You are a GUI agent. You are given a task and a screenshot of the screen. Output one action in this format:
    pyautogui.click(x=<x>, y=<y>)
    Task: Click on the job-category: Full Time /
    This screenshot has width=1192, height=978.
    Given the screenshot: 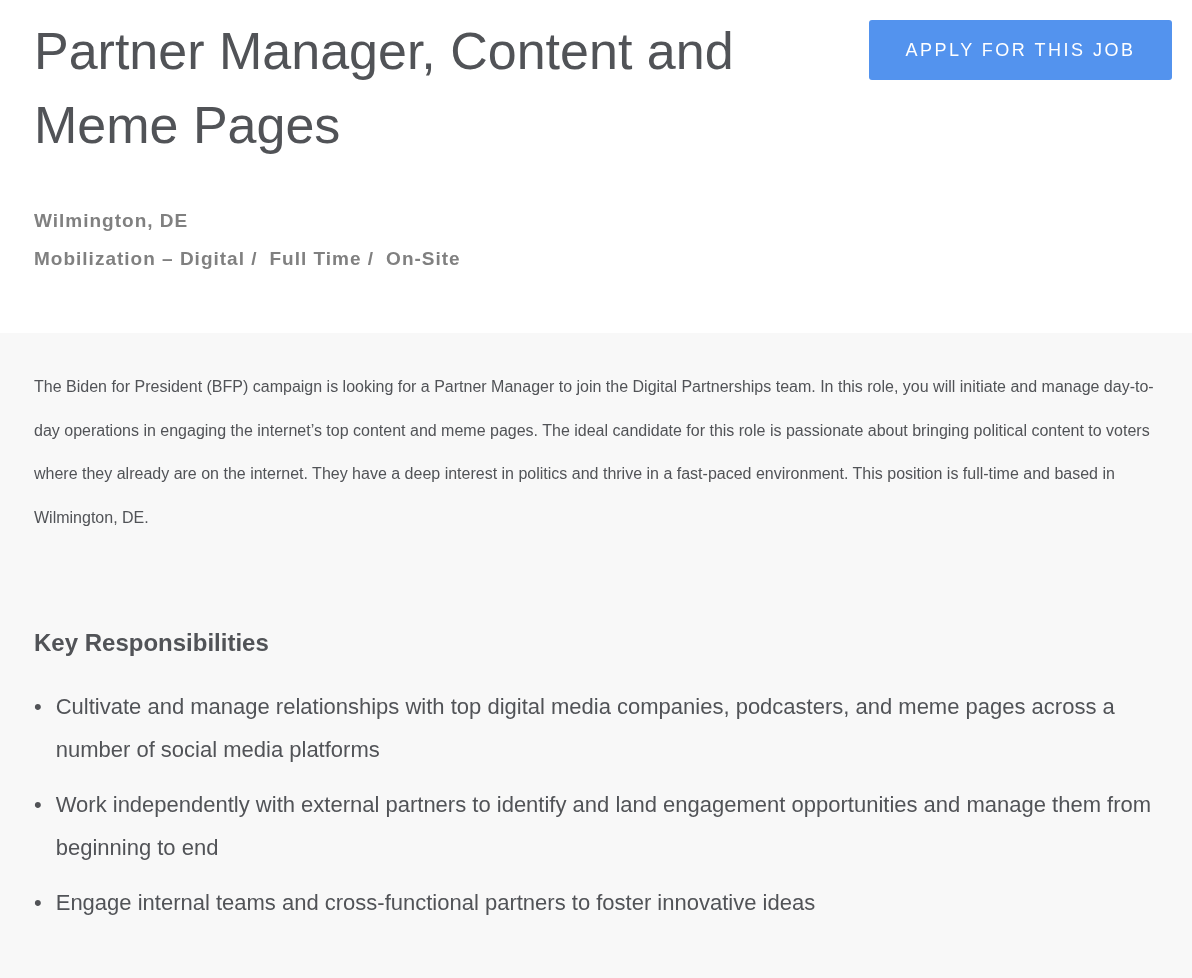 What is the action you would take?
    pyautogui.click(x=322, y=259)
    